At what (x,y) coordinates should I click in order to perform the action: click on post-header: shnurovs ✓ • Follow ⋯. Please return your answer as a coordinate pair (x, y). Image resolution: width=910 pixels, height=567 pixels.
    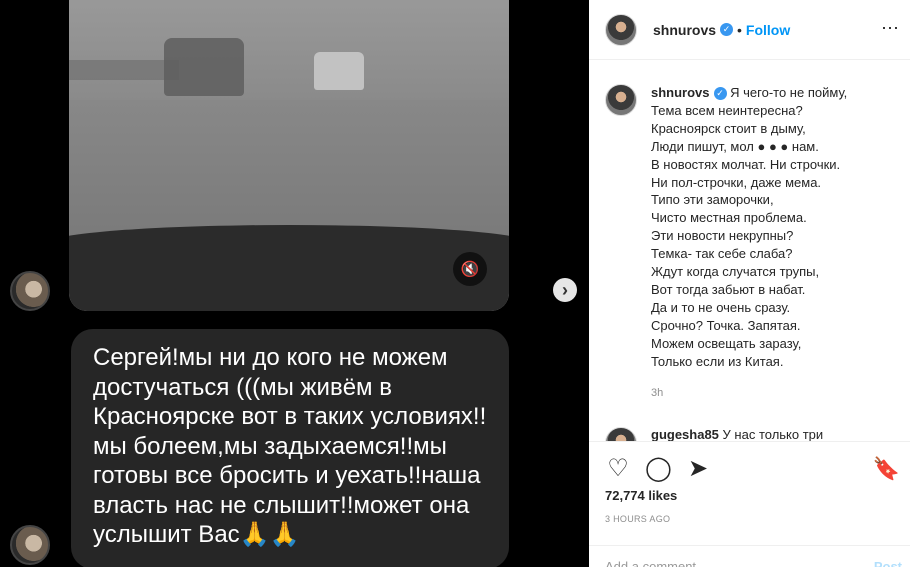
    Looking at the image, I should click on (749, 30).